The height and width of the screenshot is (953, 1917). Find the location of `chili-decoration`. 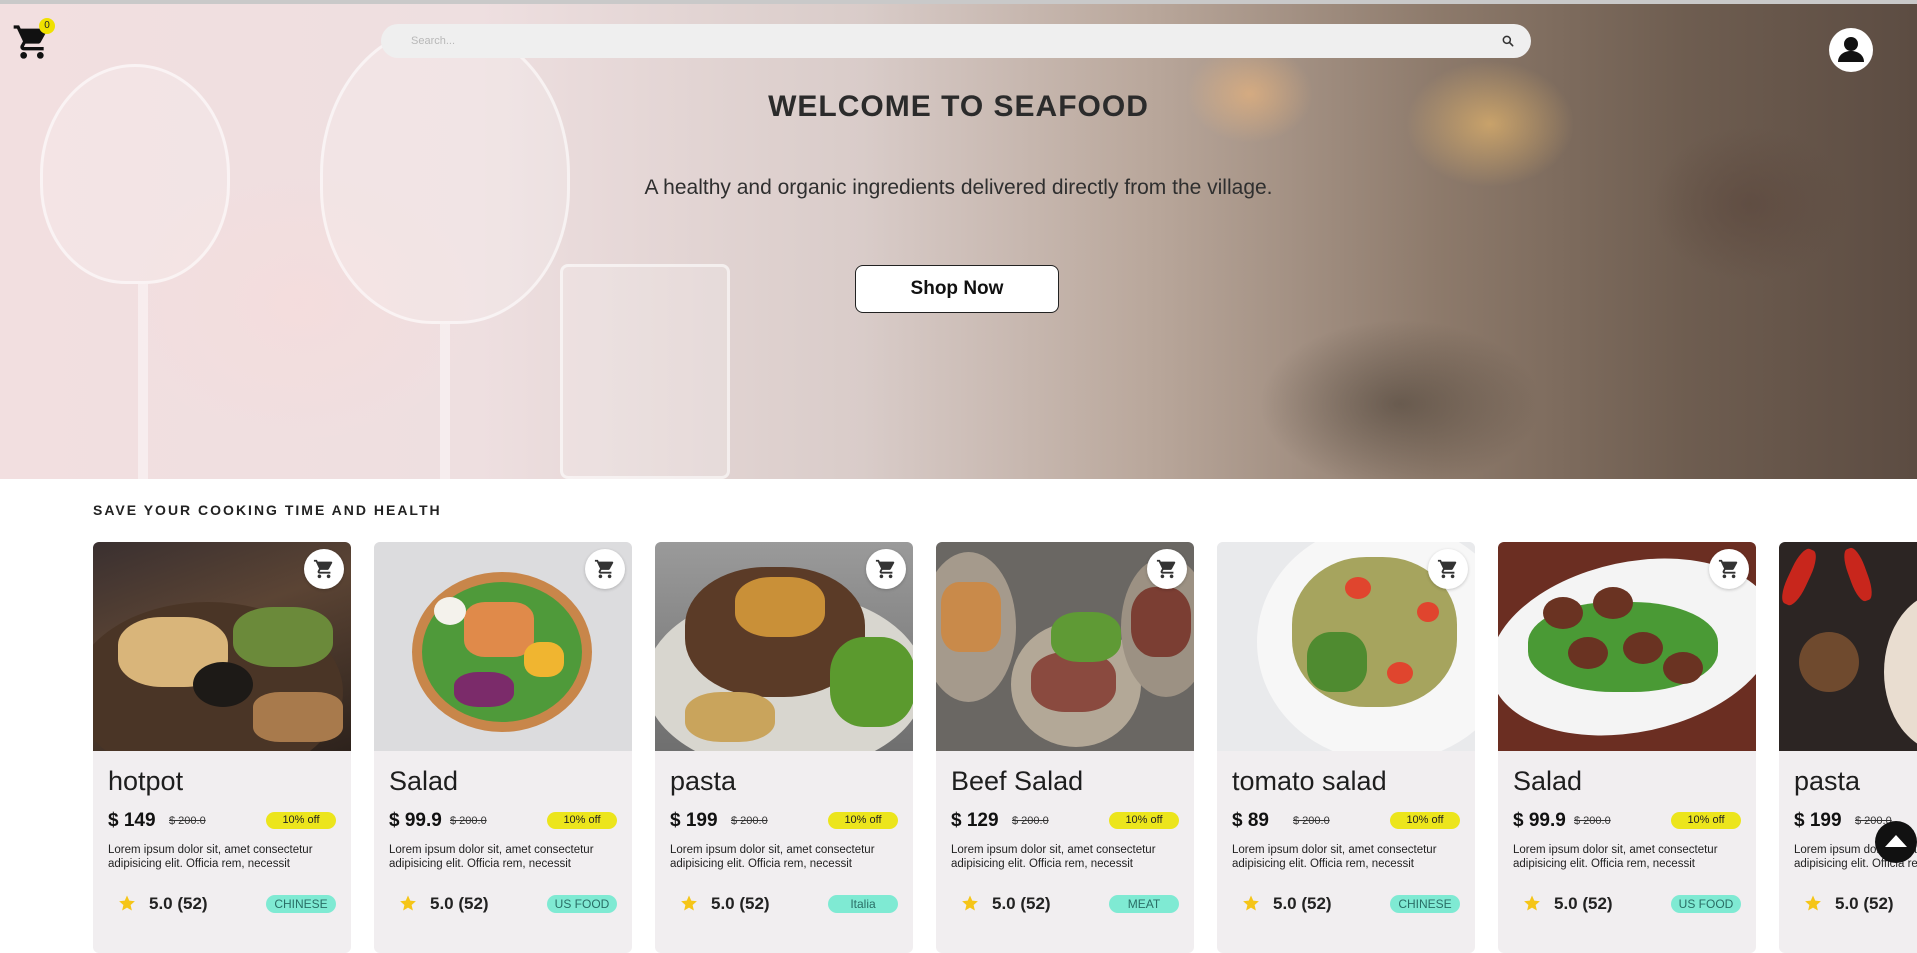

chili-decoration is located at coordinates (1858, 574).